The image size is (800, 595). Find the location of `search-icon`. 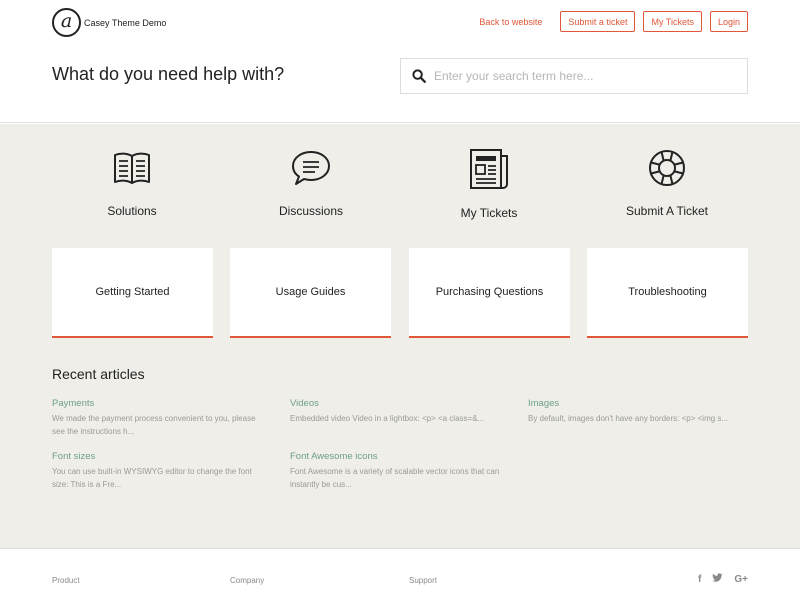

search-icon is located at coordinates (419, 76).